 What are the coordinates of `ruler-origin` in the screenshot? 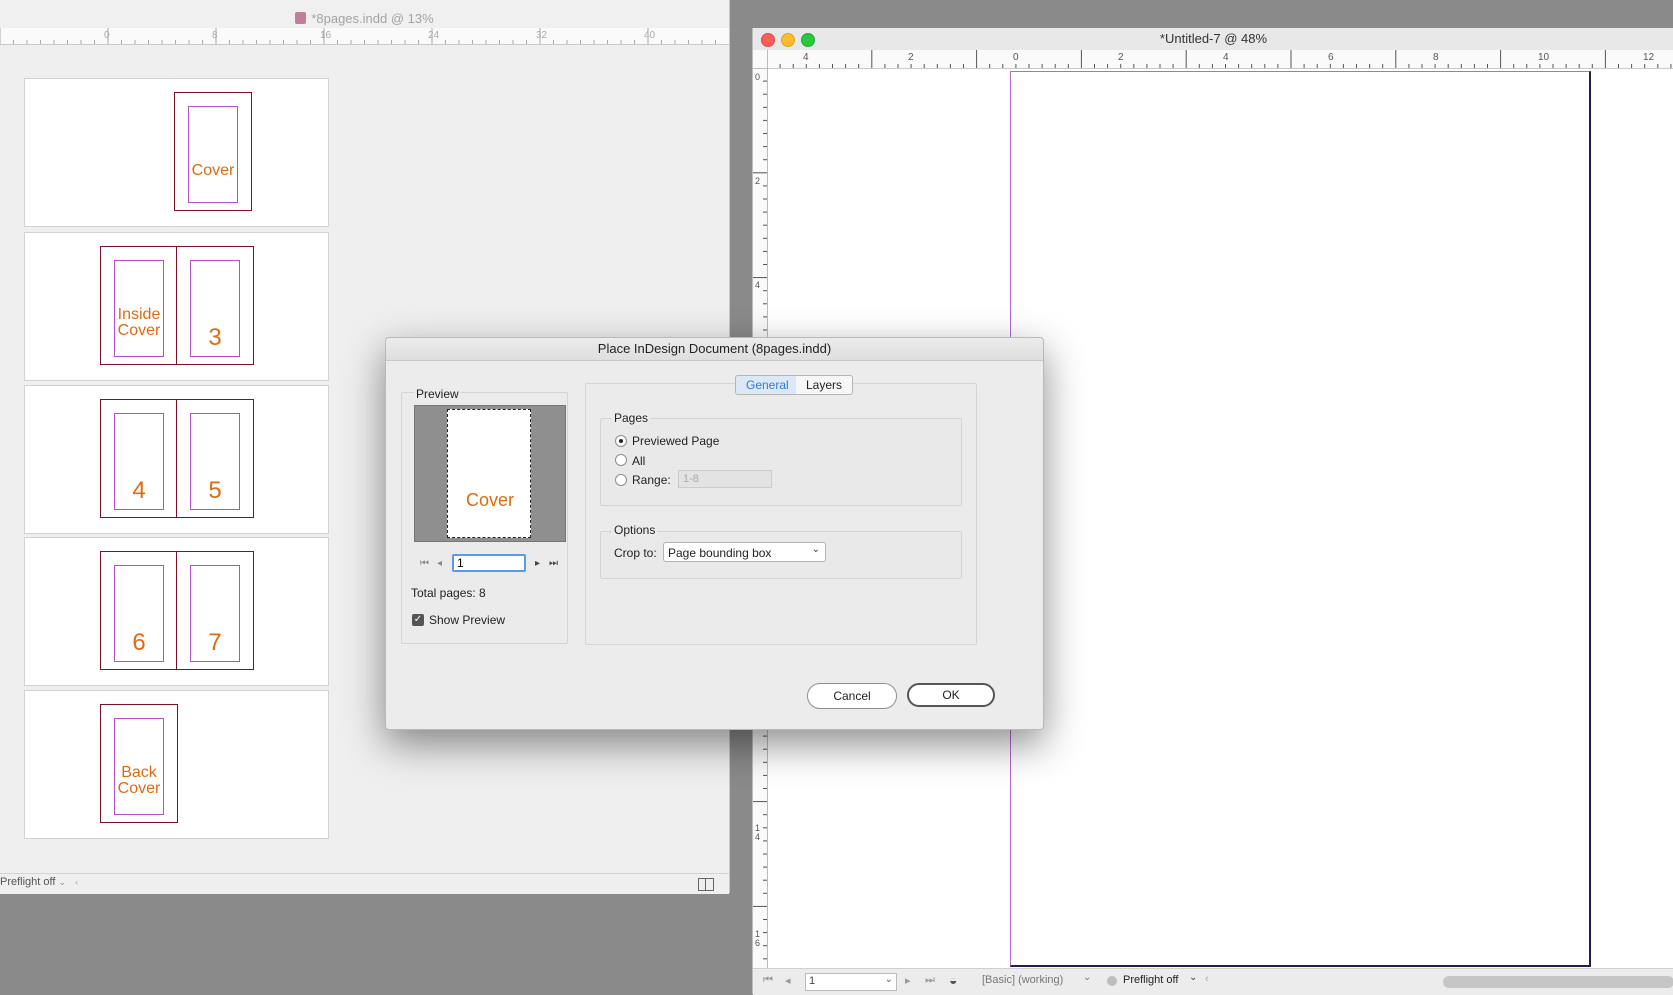 It's located at (760, 59).